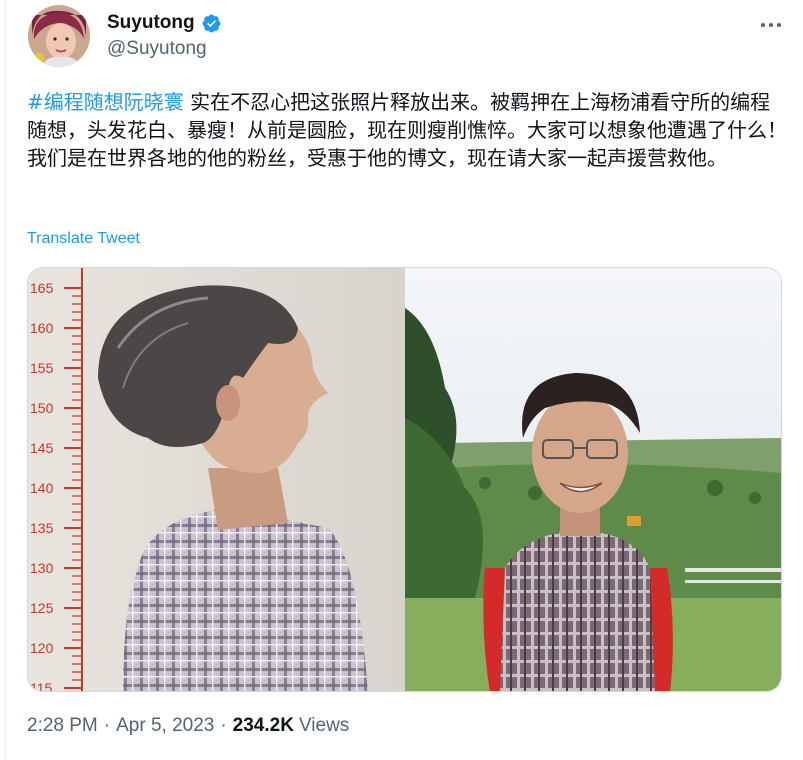 The height and width of the screenshot is (760, 803). What do you see at coordinates (83, 239) in the screenshot?
I see `translate-tweet-link: Translate Tweet` at bounding box center [83, 239].